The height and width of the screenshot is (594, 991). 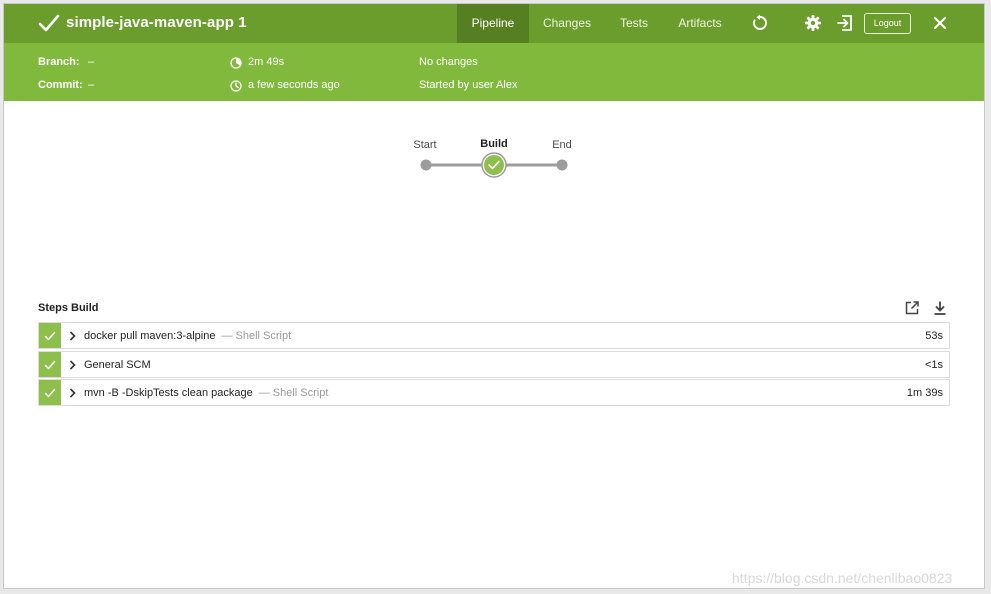 What do you see at coordinates (934, 336) in the screenshot?
I see `step-duration: 53s` at bounding box center [934, 336].